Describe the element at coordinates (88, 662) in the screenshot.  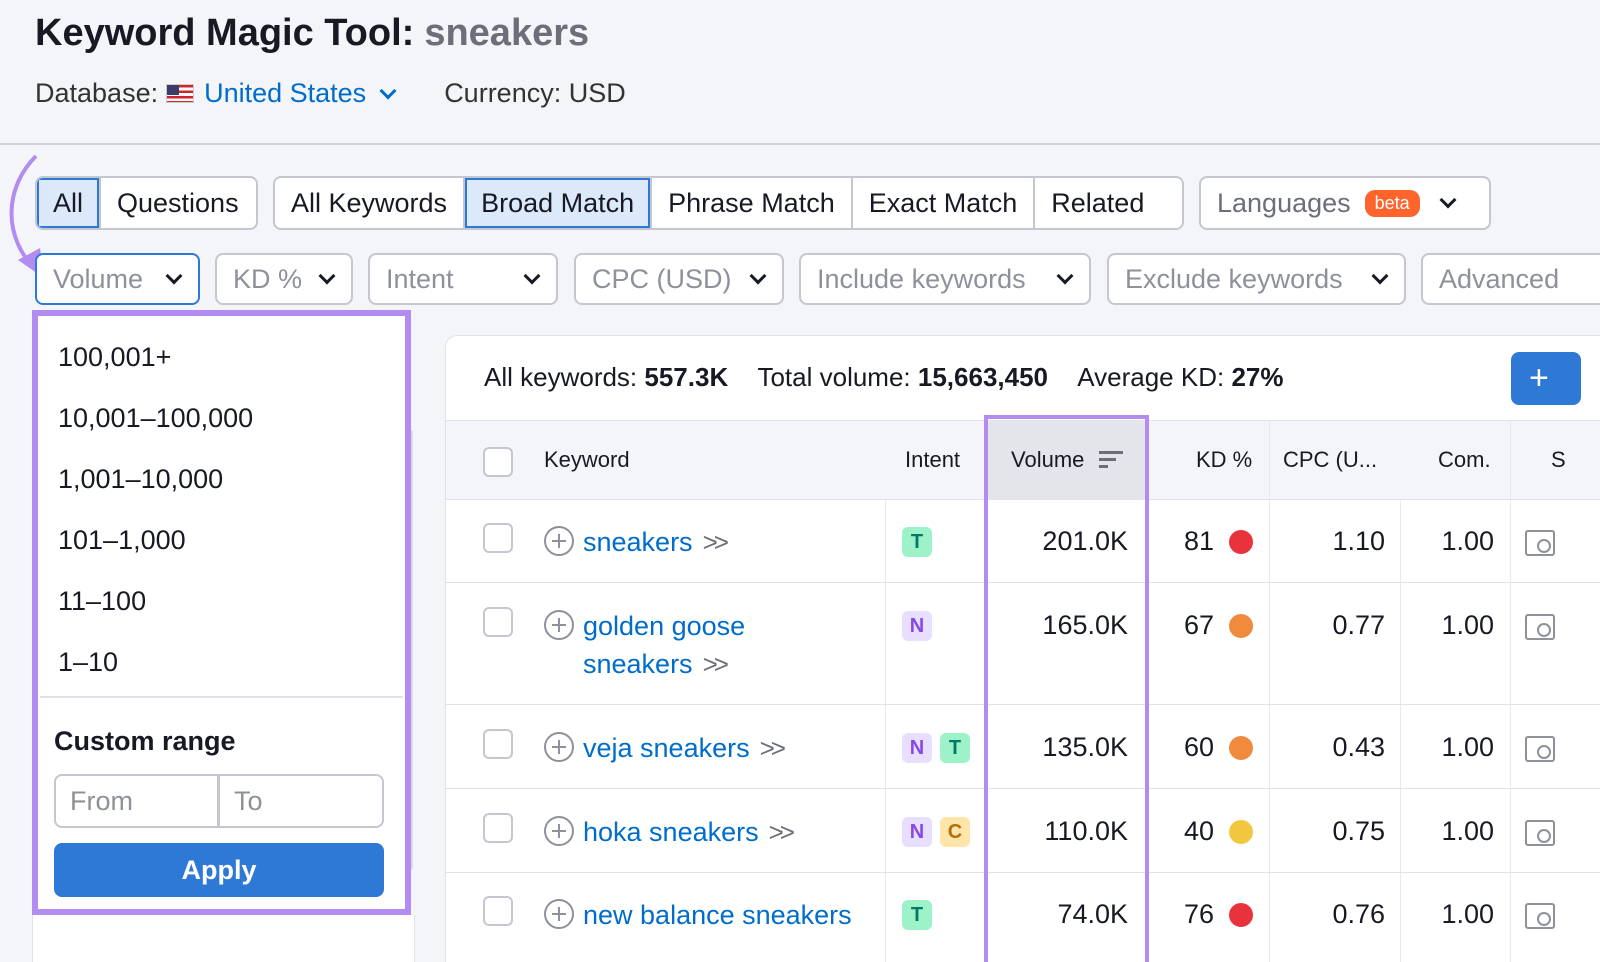
I see `volume-option: 1–10` at that location.